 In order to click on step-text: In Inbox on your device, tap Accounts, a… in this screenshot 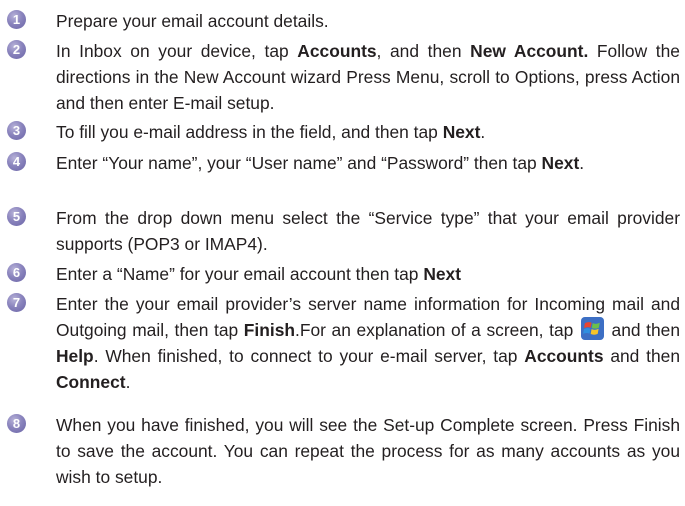, I will do `click(368, 77)`.